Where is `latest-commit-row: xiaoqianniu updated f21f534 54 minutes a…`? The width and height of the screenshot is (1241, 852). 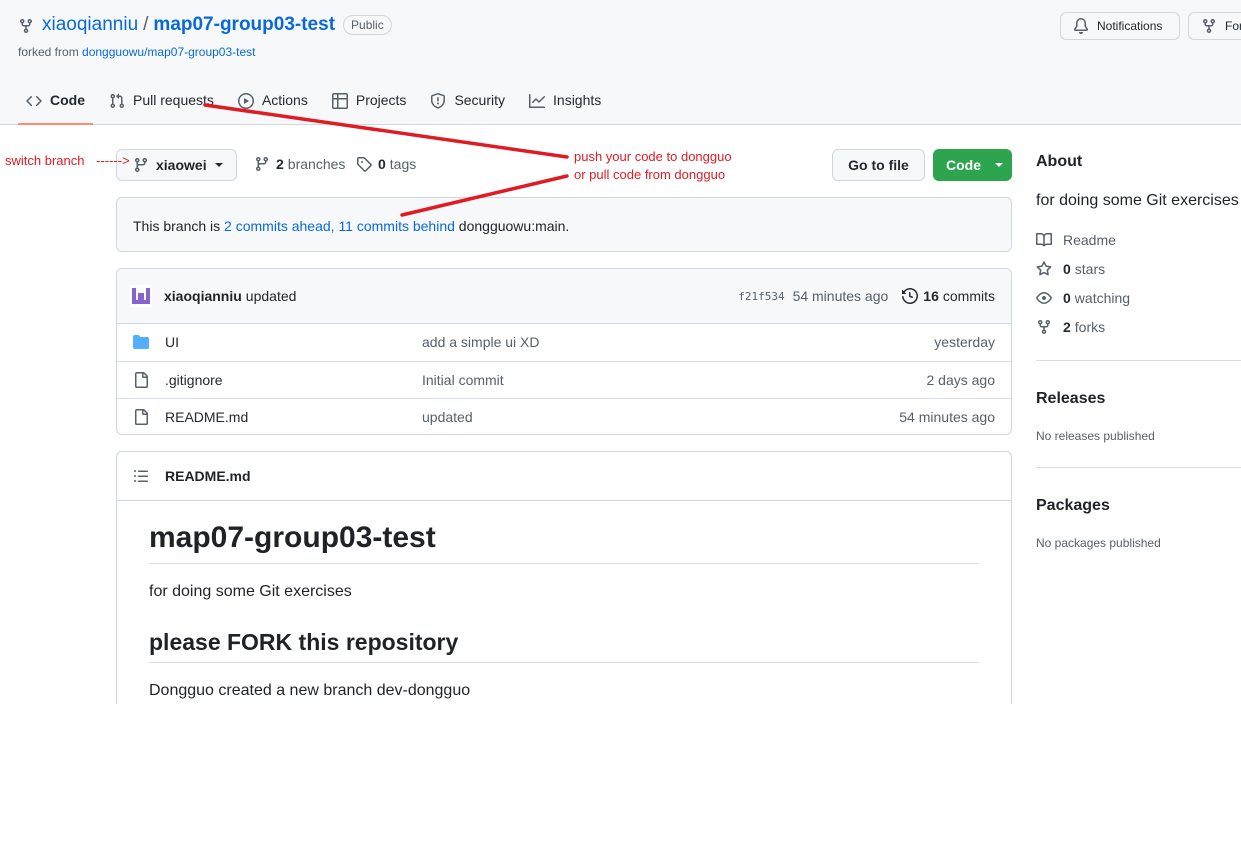 latest-commit-row: xiaoqianniu updated f21f534 54 minutes a… is located at coordinates (564, 296).